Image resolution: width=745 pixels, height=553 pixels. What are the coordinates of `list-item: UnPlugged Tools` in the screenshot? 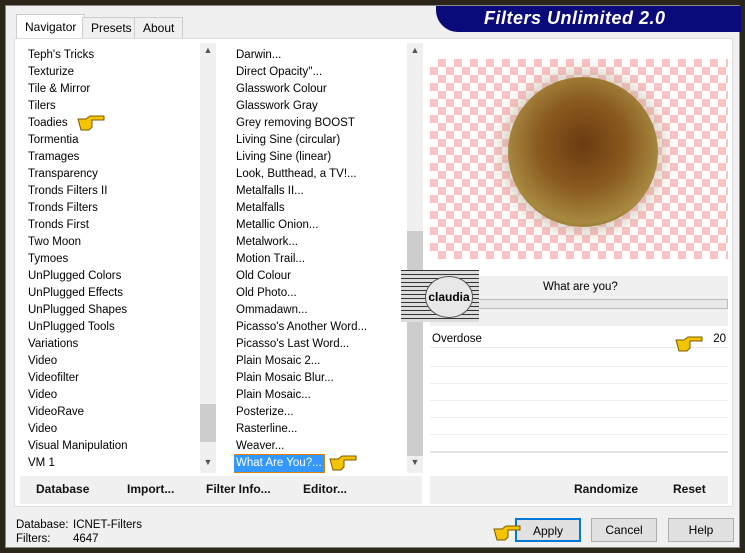 It's located at (70, 327).